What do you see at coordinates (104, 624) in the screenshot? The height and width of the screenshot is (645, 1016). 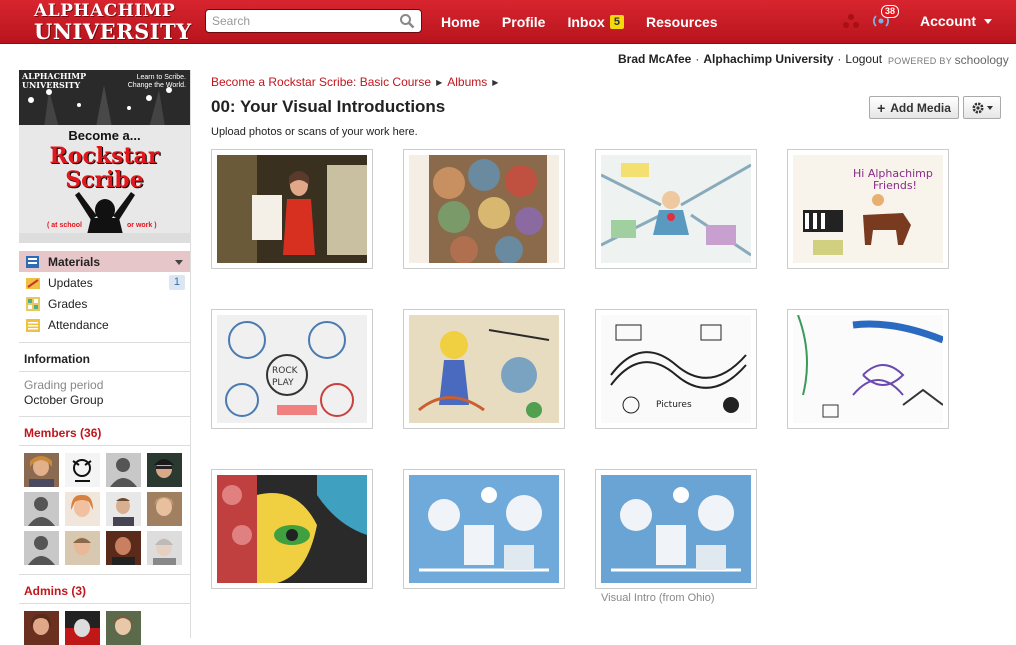 I see `admins-avatars` at bounding box center [104, 624].